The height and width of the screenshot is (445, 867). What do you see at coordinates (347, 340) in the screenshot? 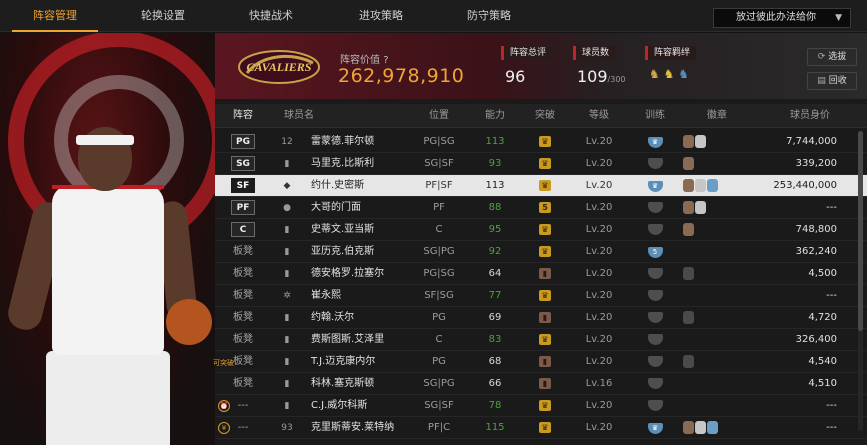
I see `player-name: 费斯图斯.艾泽里` at bounding box center [347, 340].